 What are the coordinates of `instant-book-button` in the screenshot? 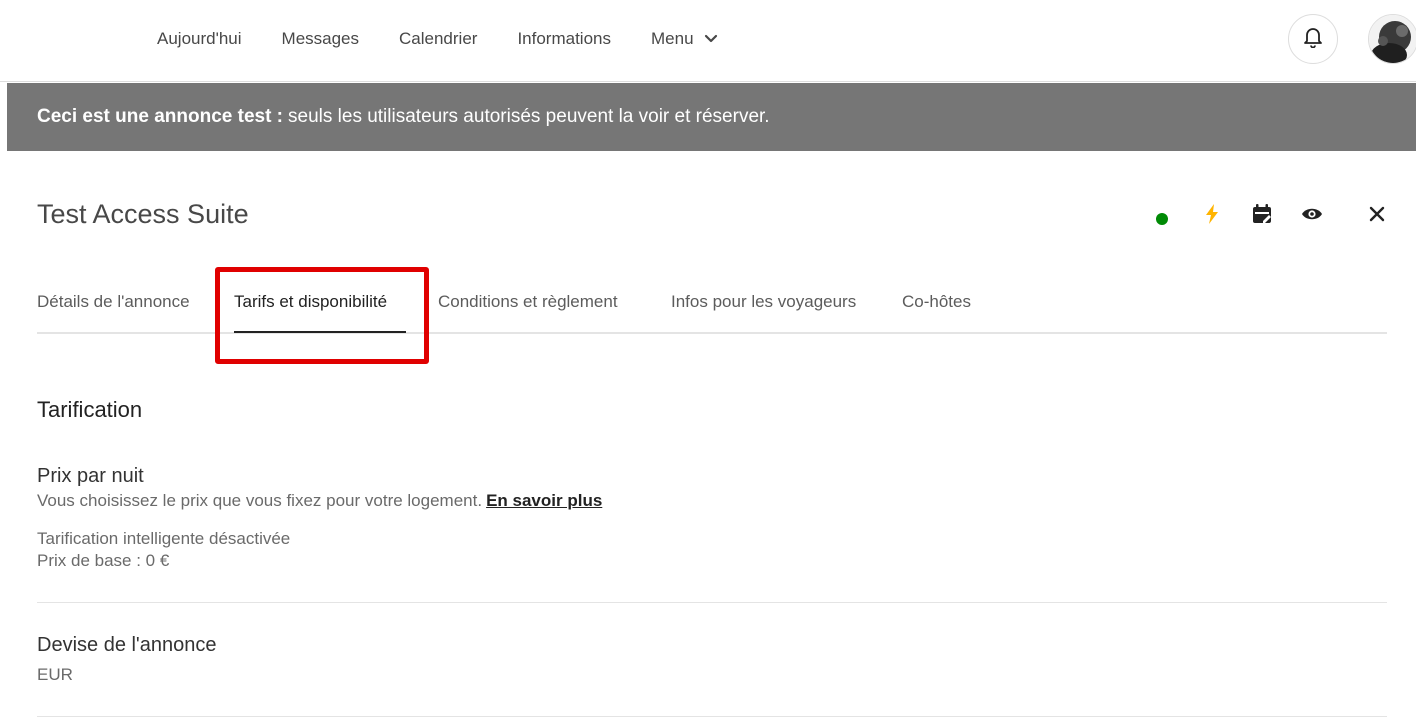 It's located at (1212, 216).